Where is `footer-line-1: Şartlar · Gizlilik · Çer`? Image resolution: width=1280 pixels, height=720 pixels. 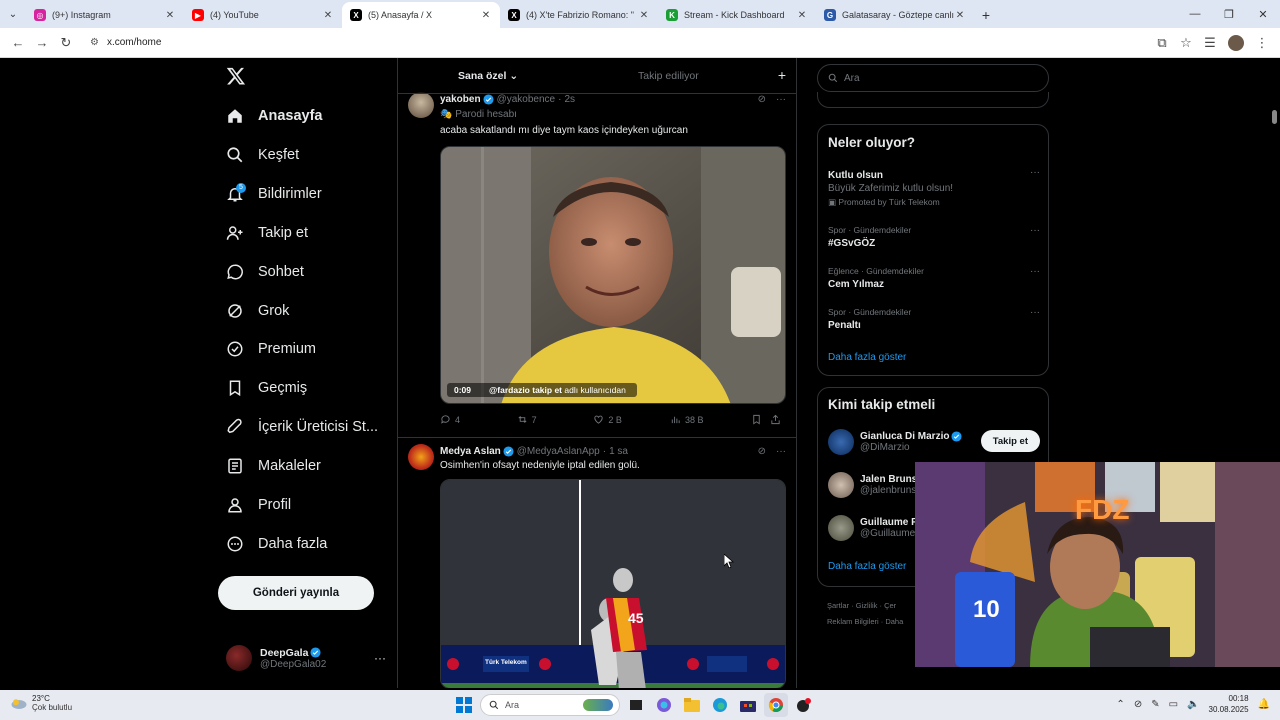 footer-line-1: Şartlar · Gizlilik · Çer is located at coordinates (865, 606).